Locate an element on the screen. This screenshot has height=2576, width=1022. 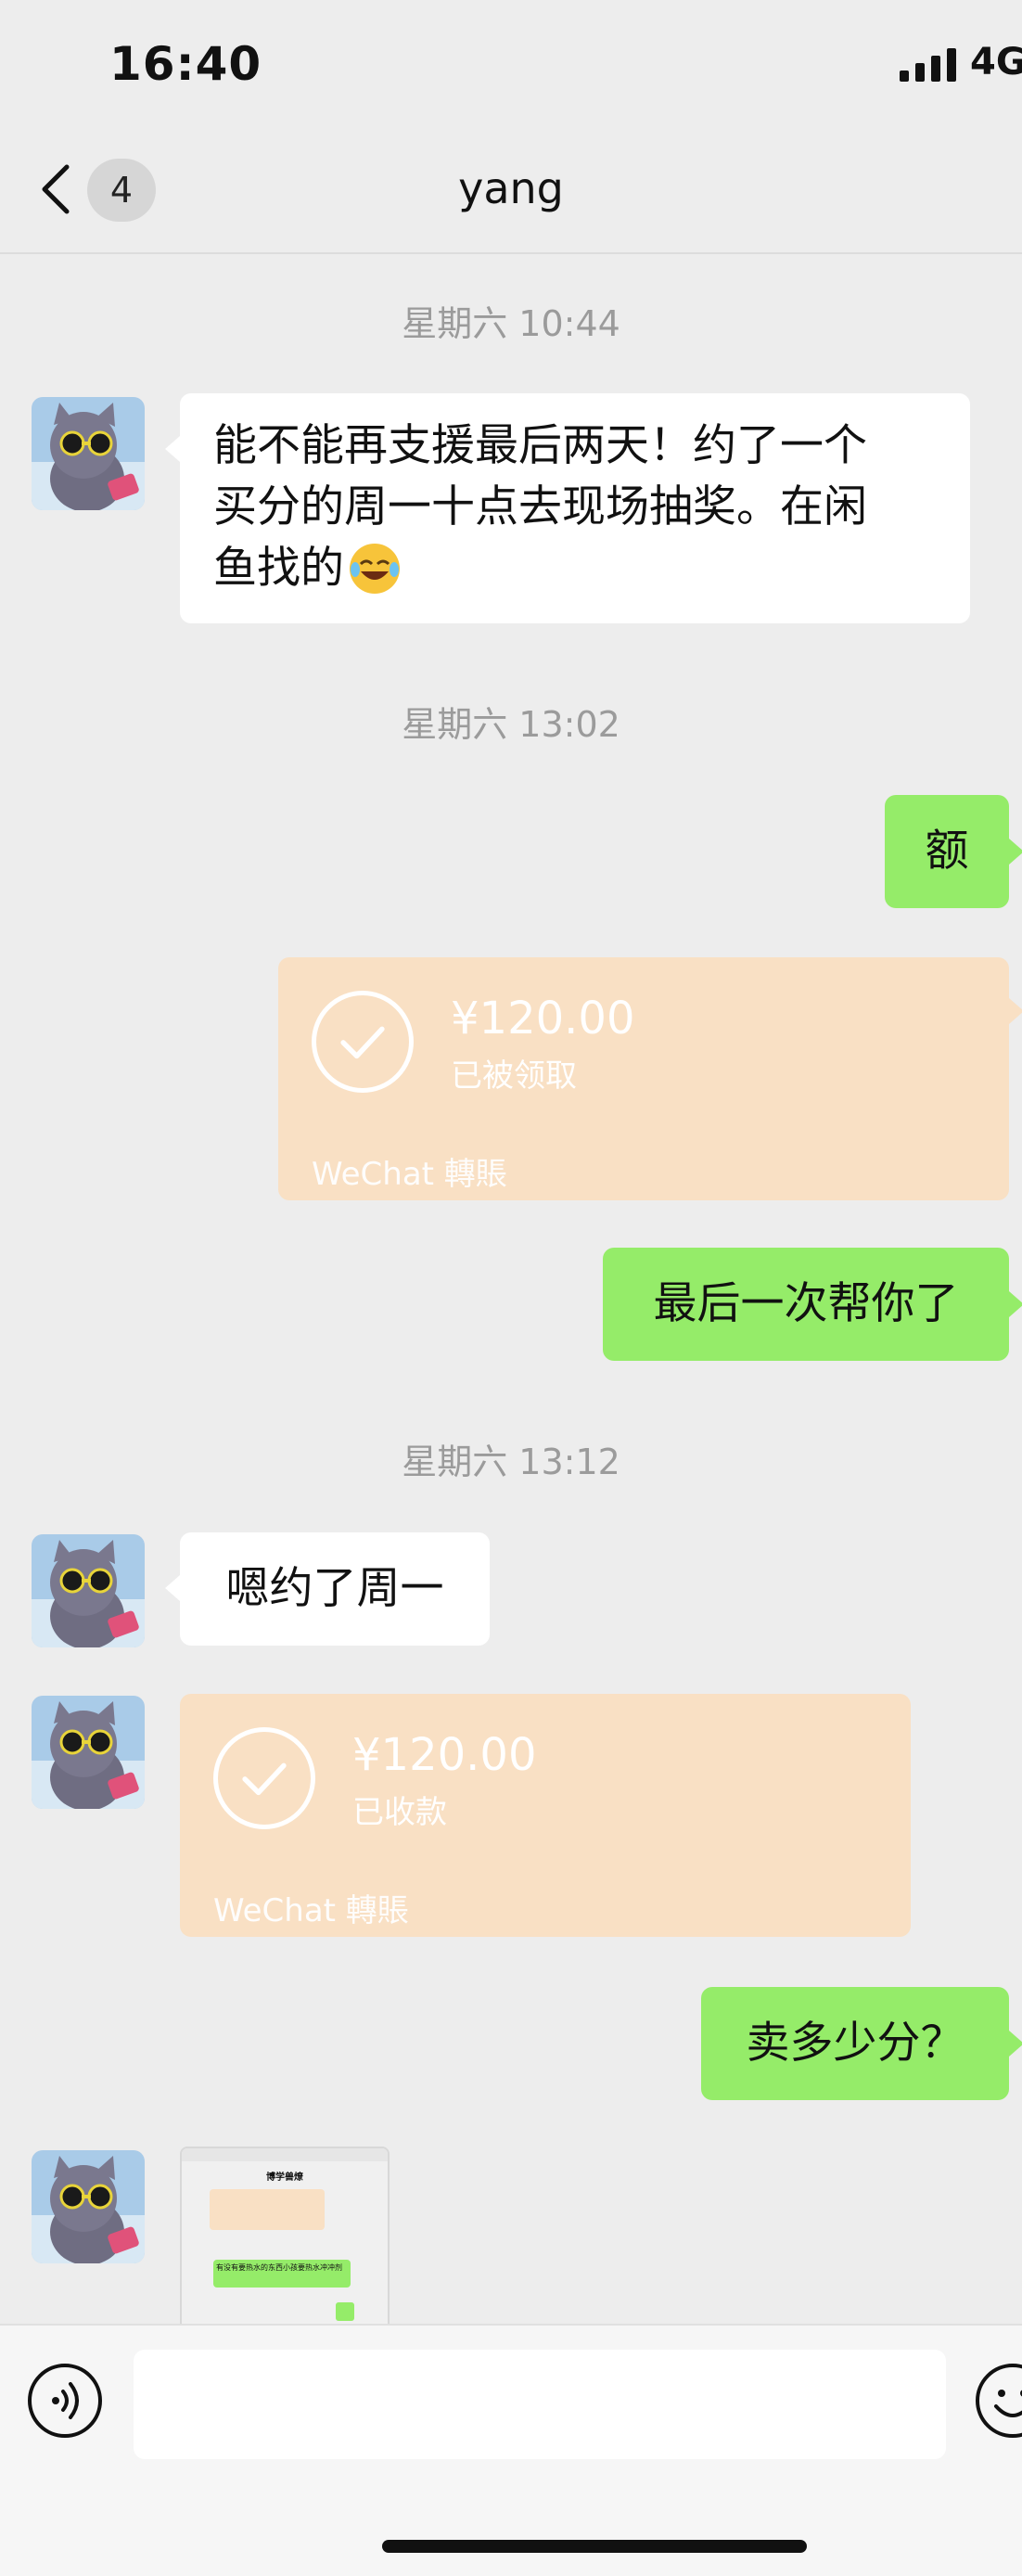
message-line: 鱼找的 is located at coordinates (278, 568).